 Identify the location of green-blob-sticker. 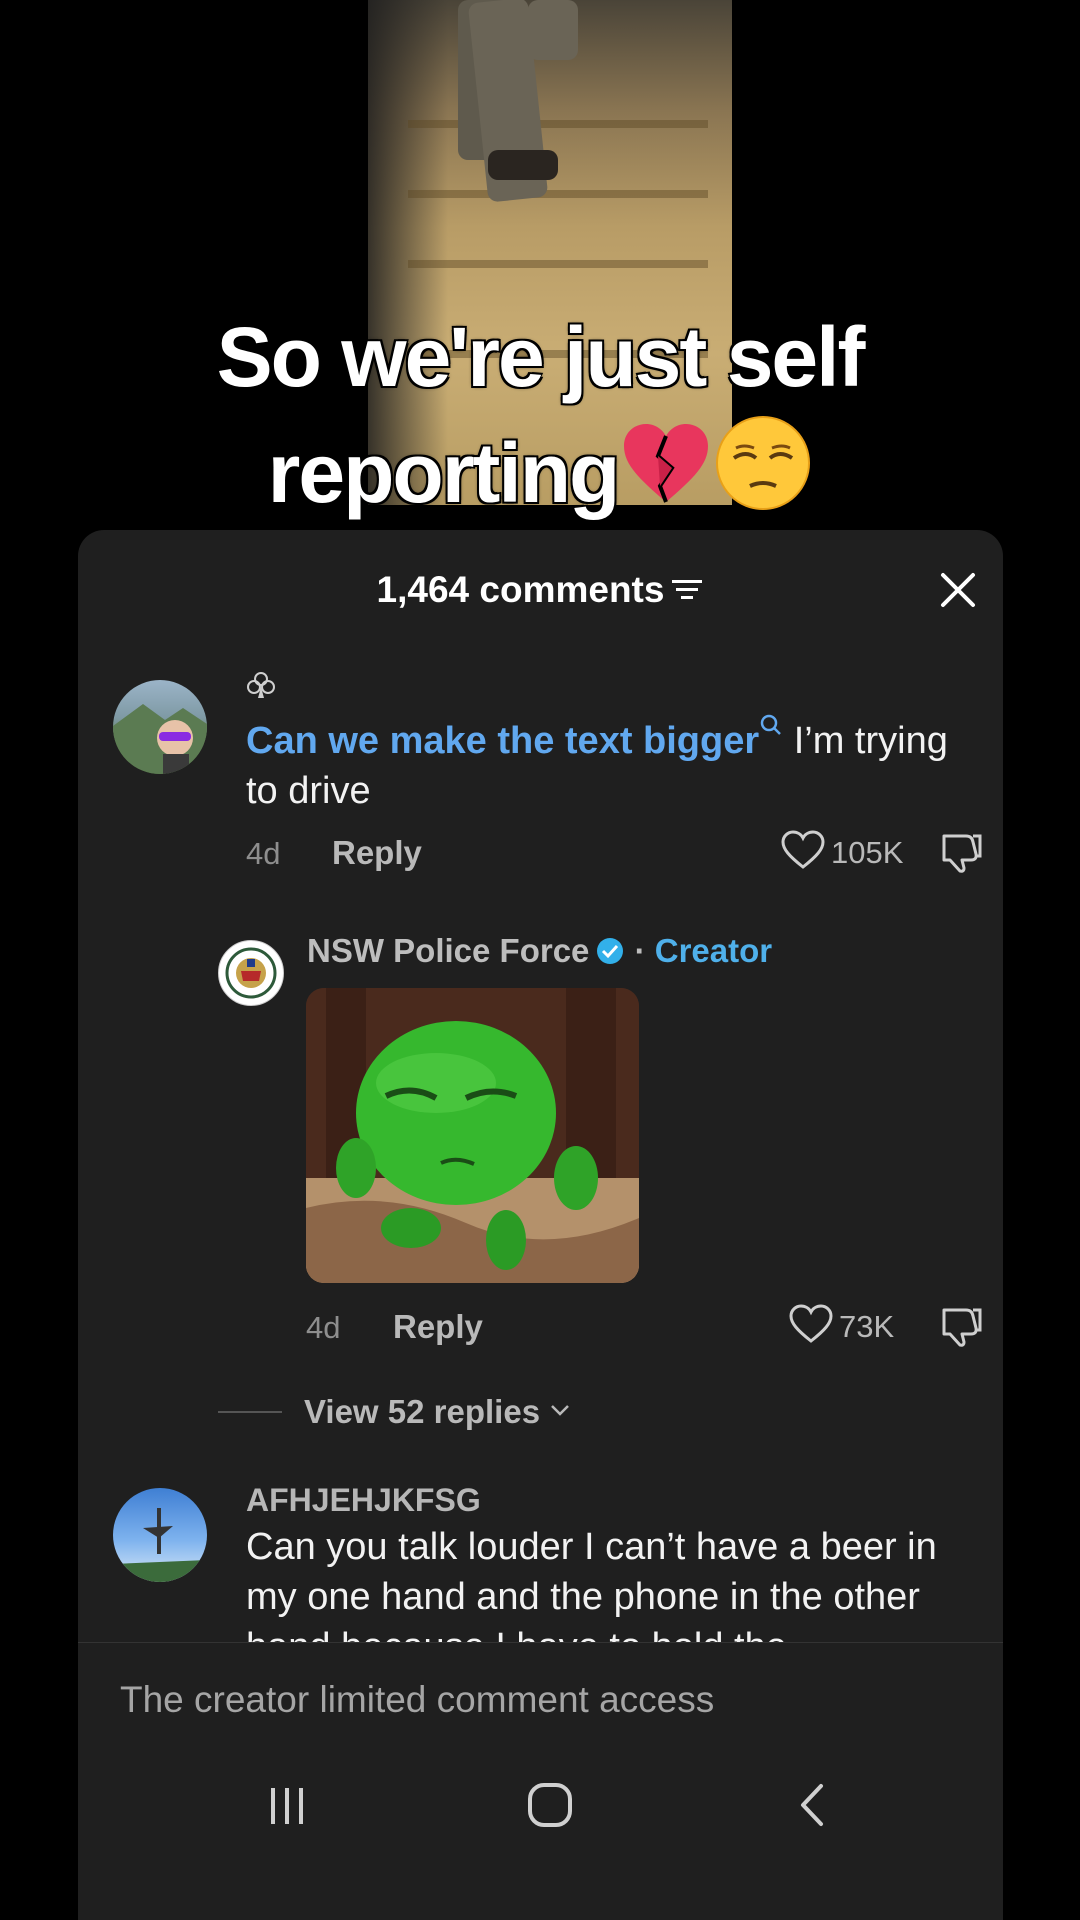
(472, 1135).